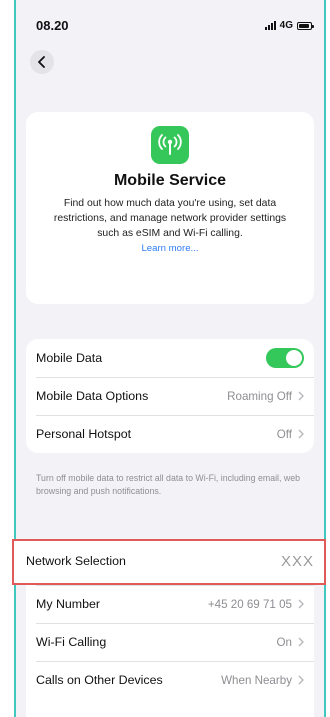  Describe the element at coordinates (284, 434) in the screenshot. I see `personal-hotspot-value: Off` at that location.